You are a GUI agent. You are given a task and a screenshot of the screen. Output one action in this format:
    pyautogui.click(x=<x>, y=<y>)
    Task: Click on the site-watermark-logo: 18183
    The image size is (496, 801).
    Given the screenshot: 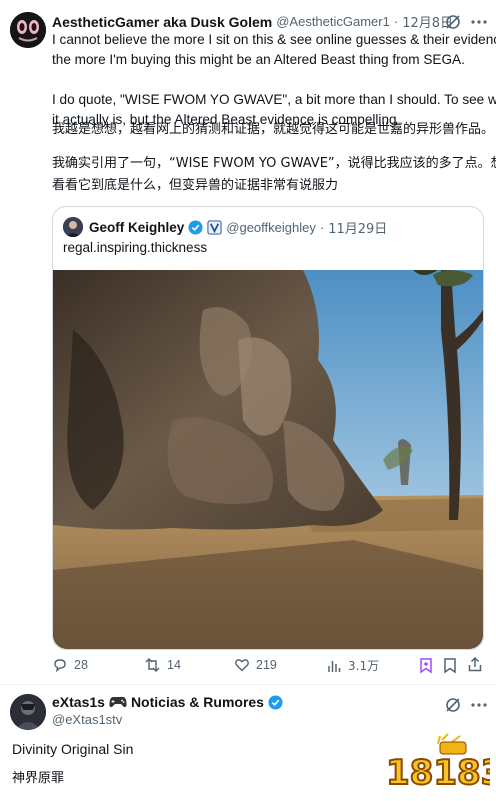 What is the action you would take?
    pyautogui.click(x=436, y=763)
    